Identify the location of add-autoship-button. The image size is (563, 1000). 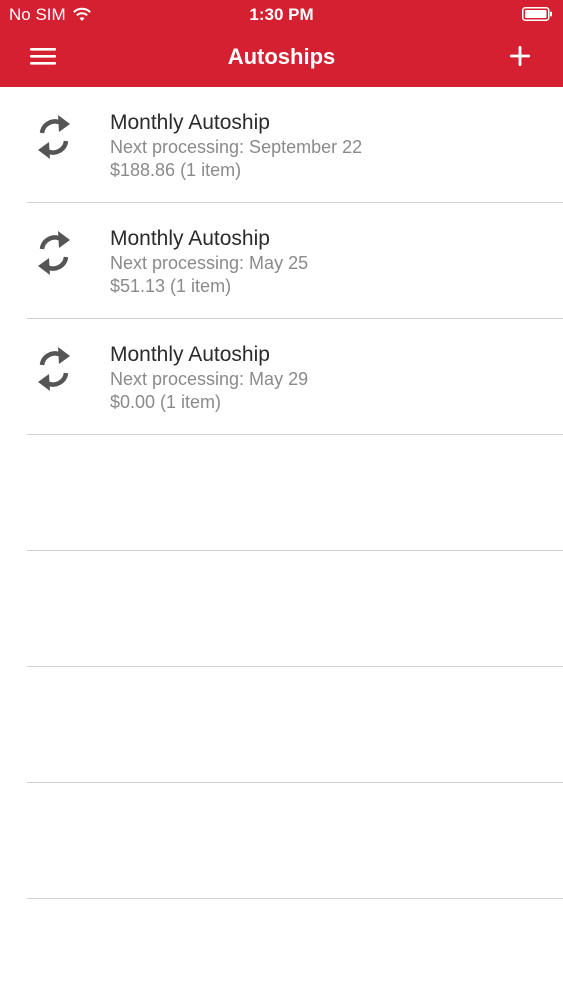
(520, 56).